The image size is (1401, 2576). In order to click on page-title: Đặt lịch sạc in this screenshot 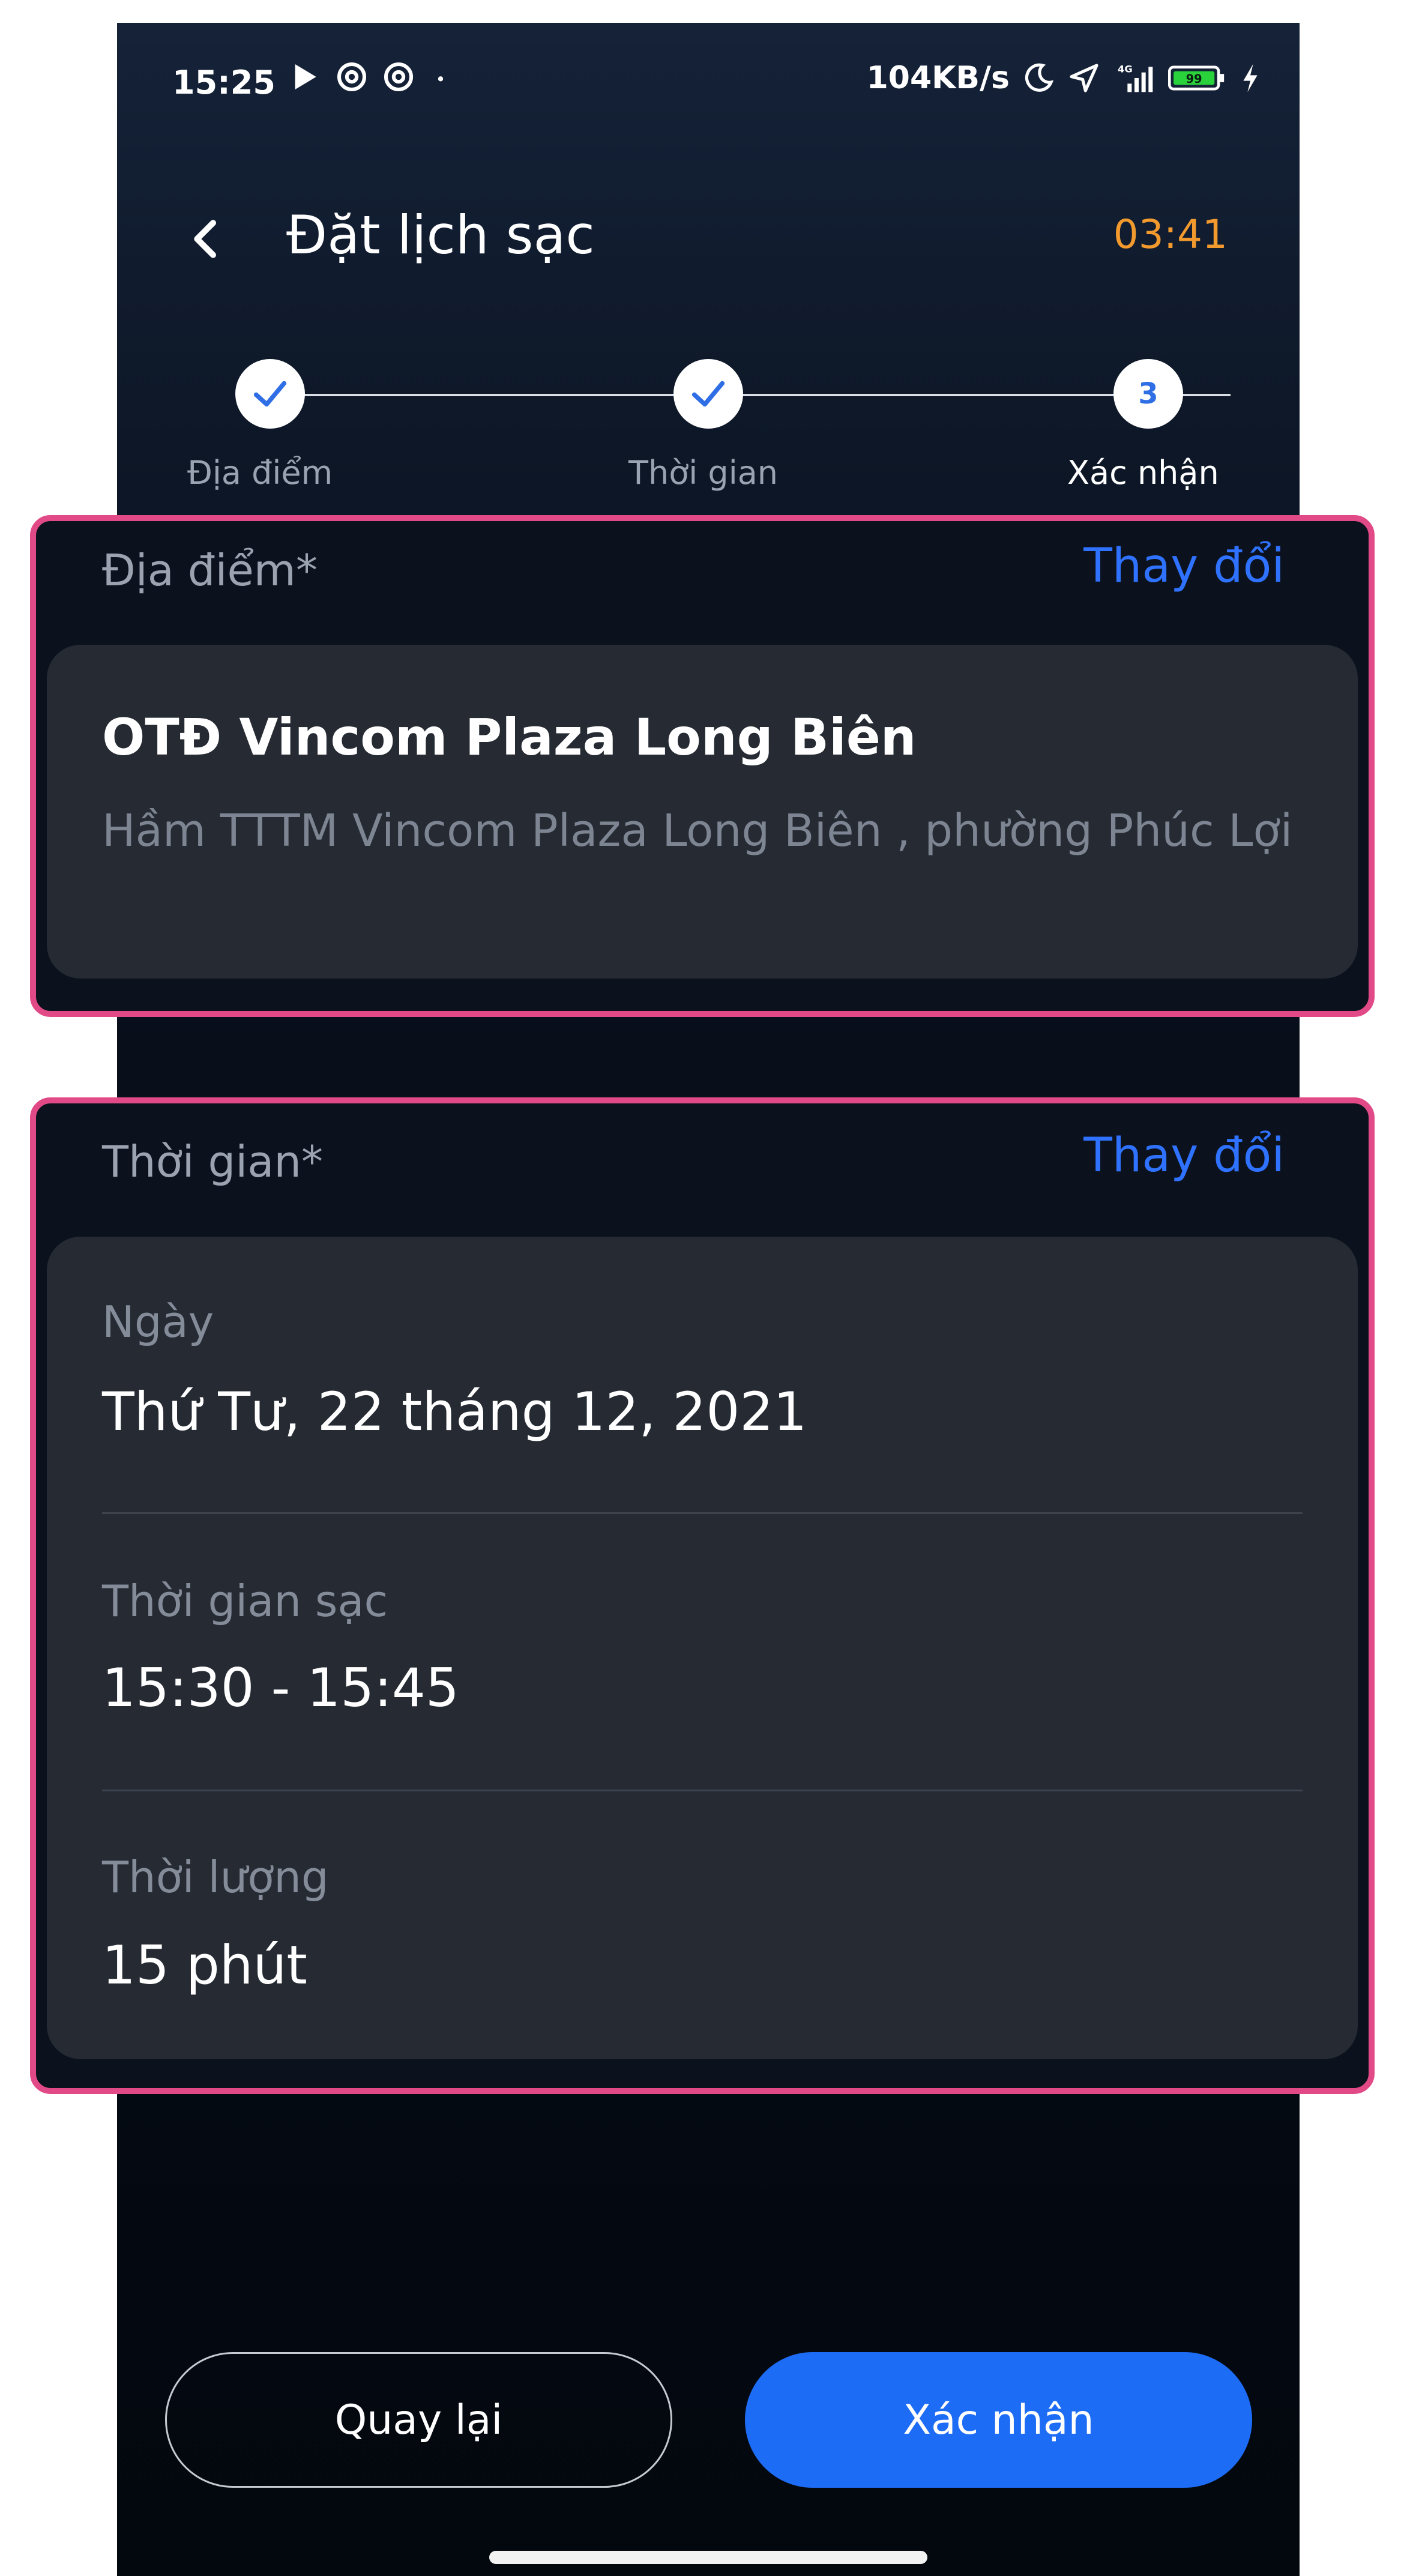, I will do `click(440, 235)`.